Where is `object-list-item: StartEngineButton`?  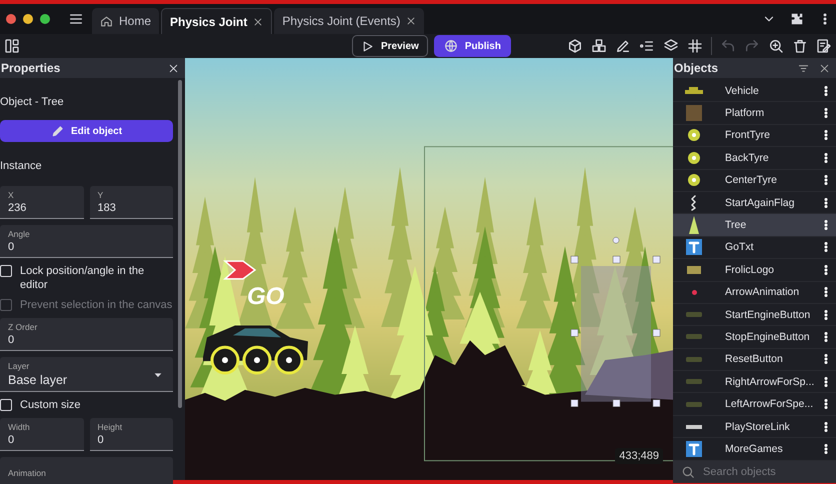 object-list-item: StartEngineButton is located at coordinates (754, 315).